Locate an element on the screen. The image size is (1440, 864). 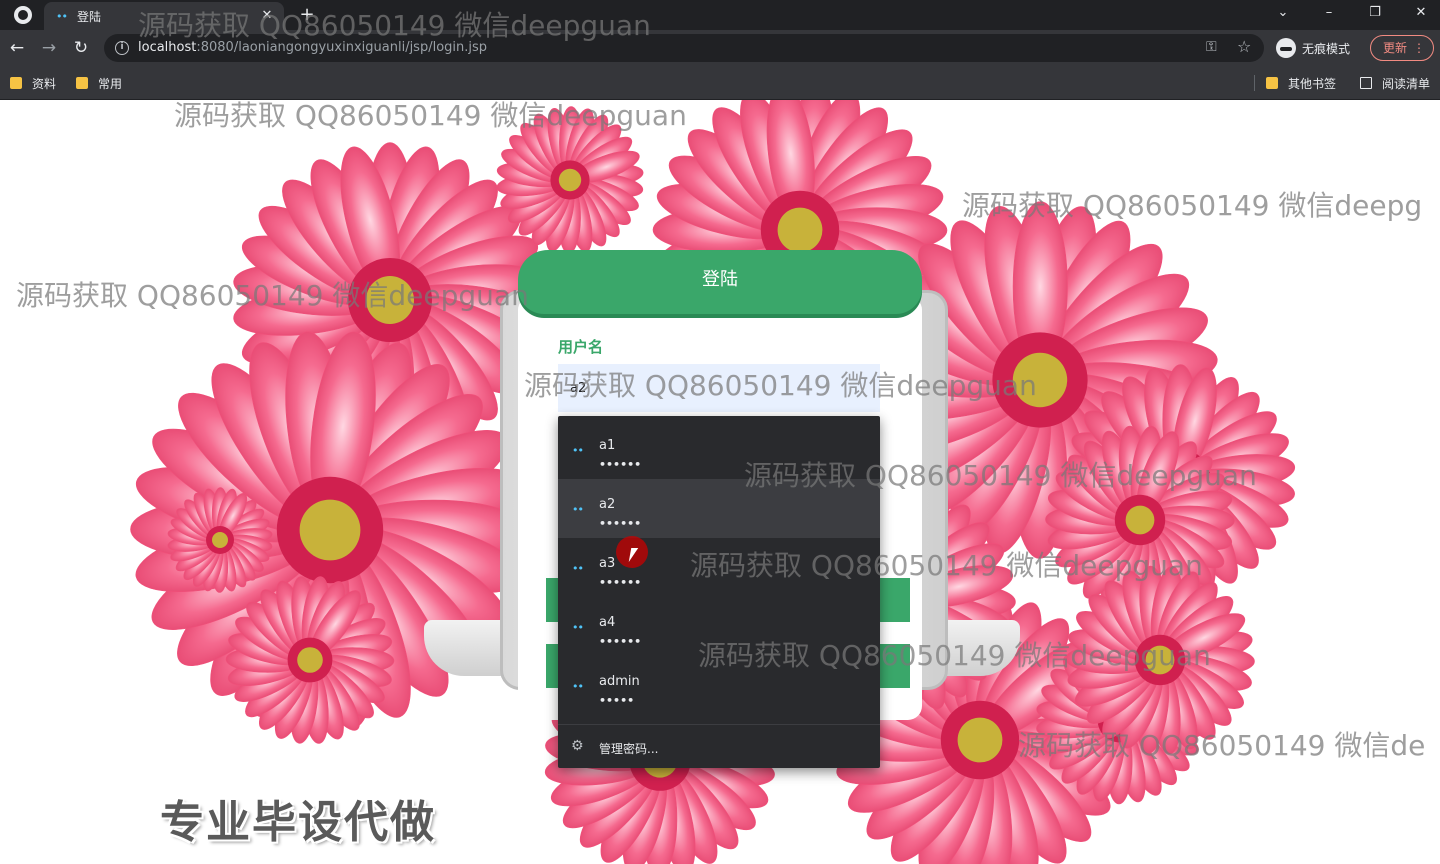
update-button: 更新 ⋮ is located at coordinates (1402, 48).